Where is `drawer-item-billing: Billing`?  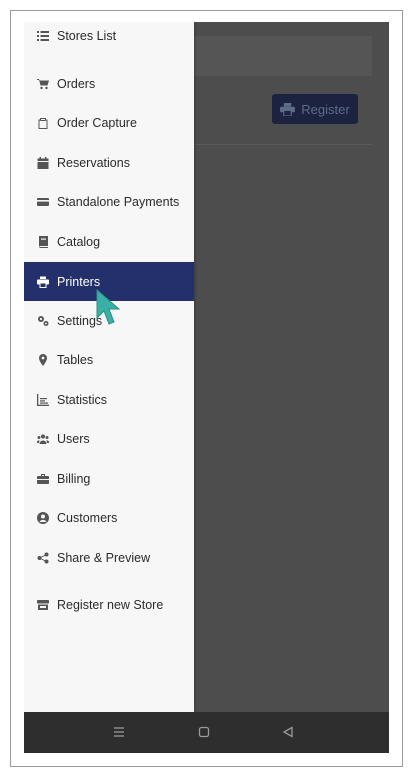
drawer-item-billing: Billing is located at coordinates (109, 478).